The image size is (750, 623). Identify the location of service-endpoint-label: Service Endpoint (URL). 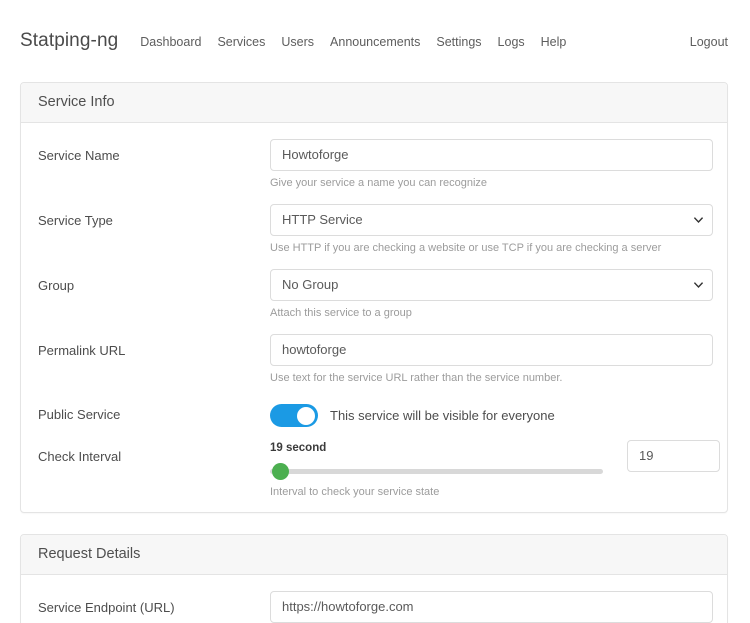
(106, 608).